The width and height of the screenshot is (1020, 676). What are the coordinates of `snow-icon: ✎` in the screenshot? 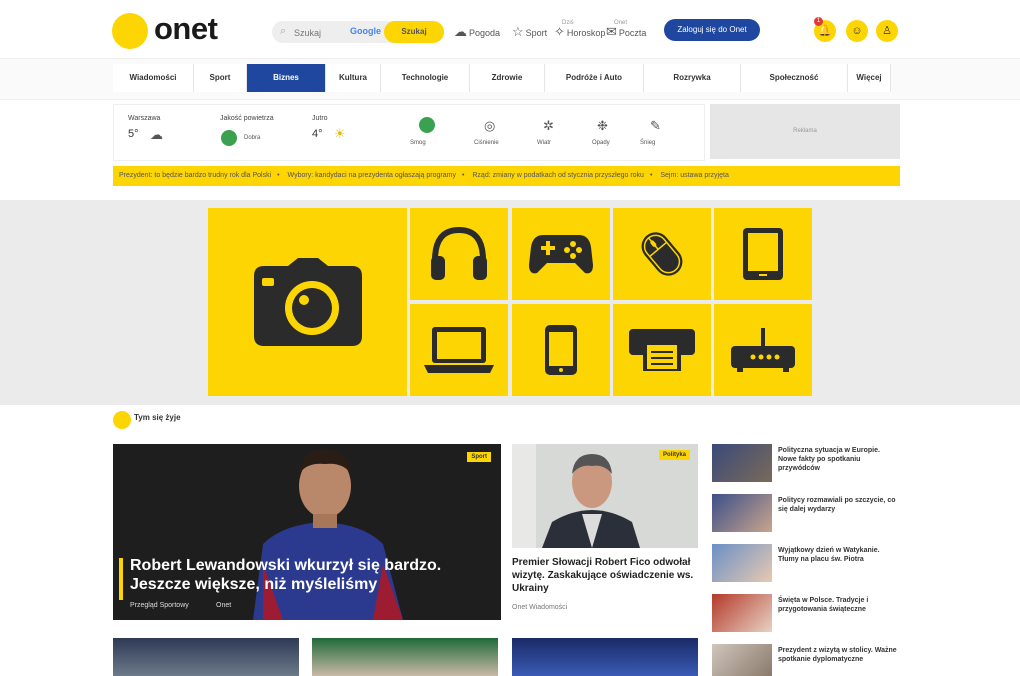 It's located at (655, 125).